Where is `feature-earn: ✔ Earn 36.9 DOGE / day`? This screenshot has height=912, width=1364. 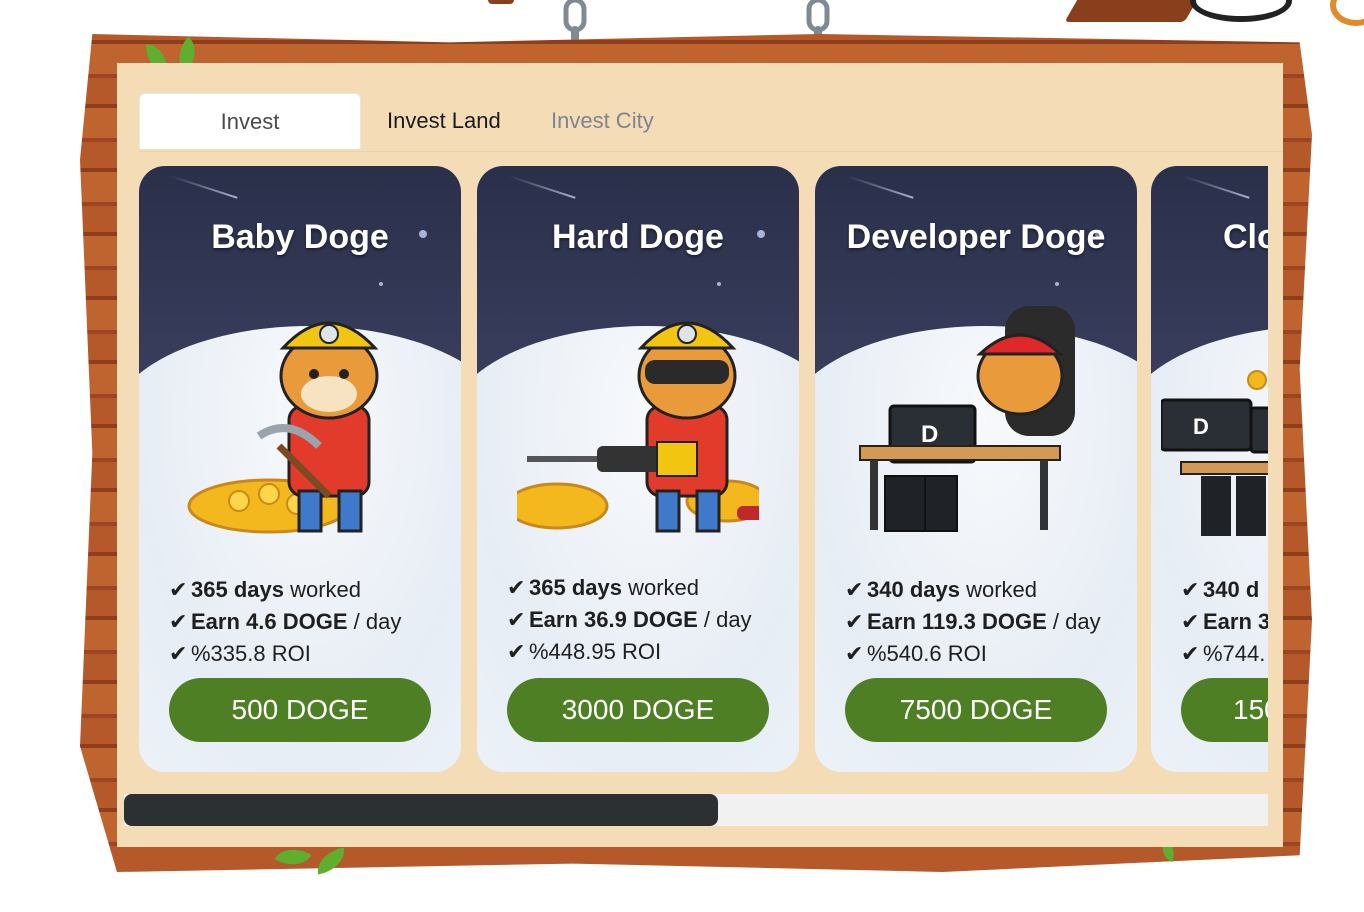
feature-earn: ✔ Earn 36.9 DOGE / day is located at coordinates (647, 620).